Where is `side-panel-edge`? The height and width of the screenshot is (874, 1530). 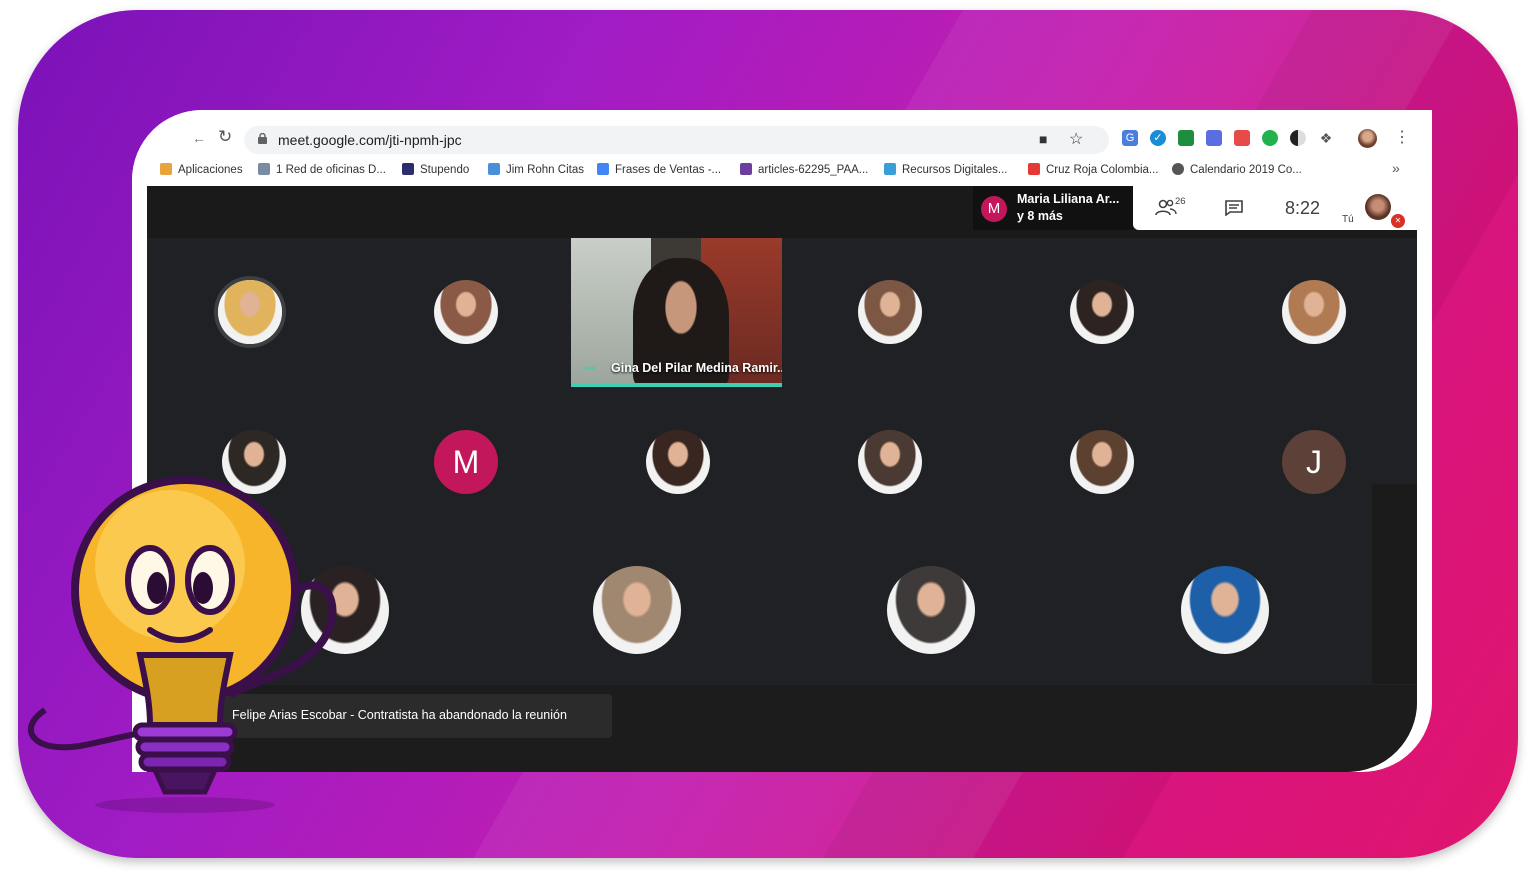 side-panel-edge is located at coordinates (1394, 584).